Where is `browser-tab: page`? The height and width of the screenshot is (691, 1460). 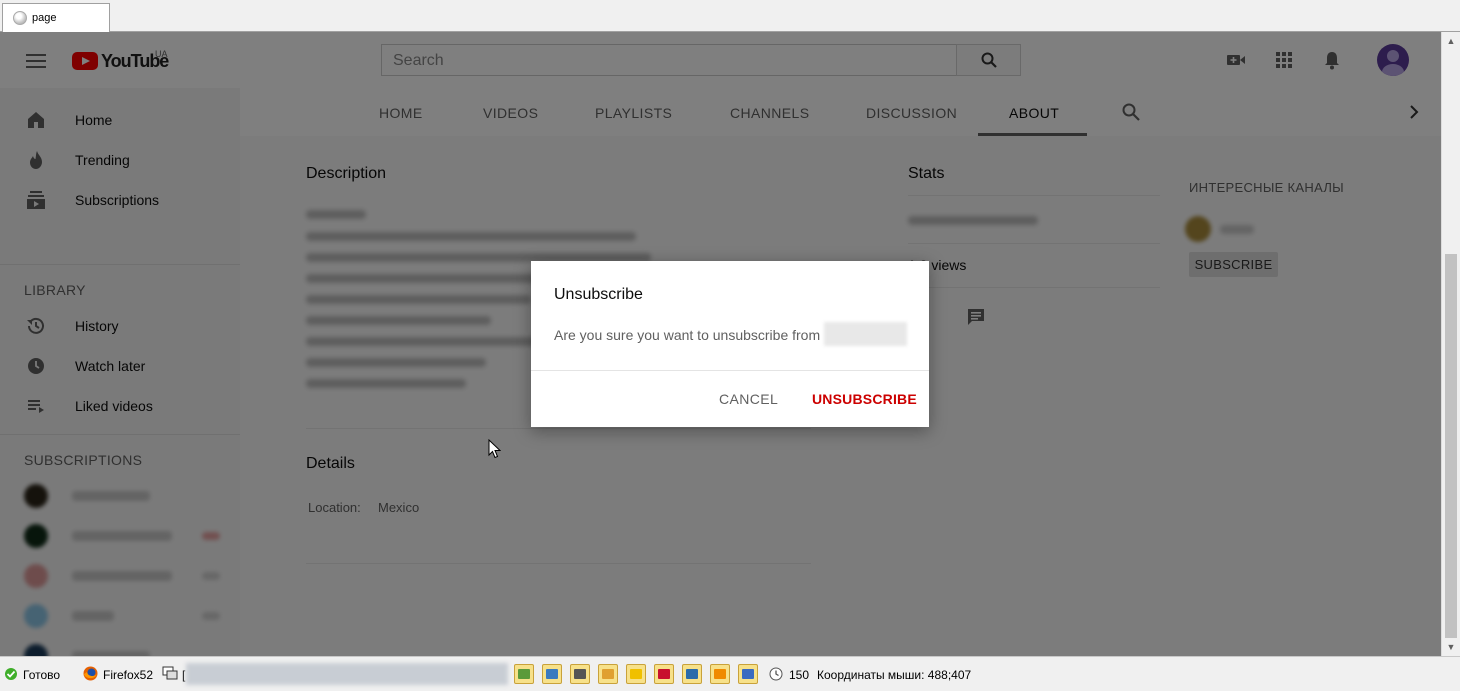 browser-tab: page is located at coordinates (56, 17).